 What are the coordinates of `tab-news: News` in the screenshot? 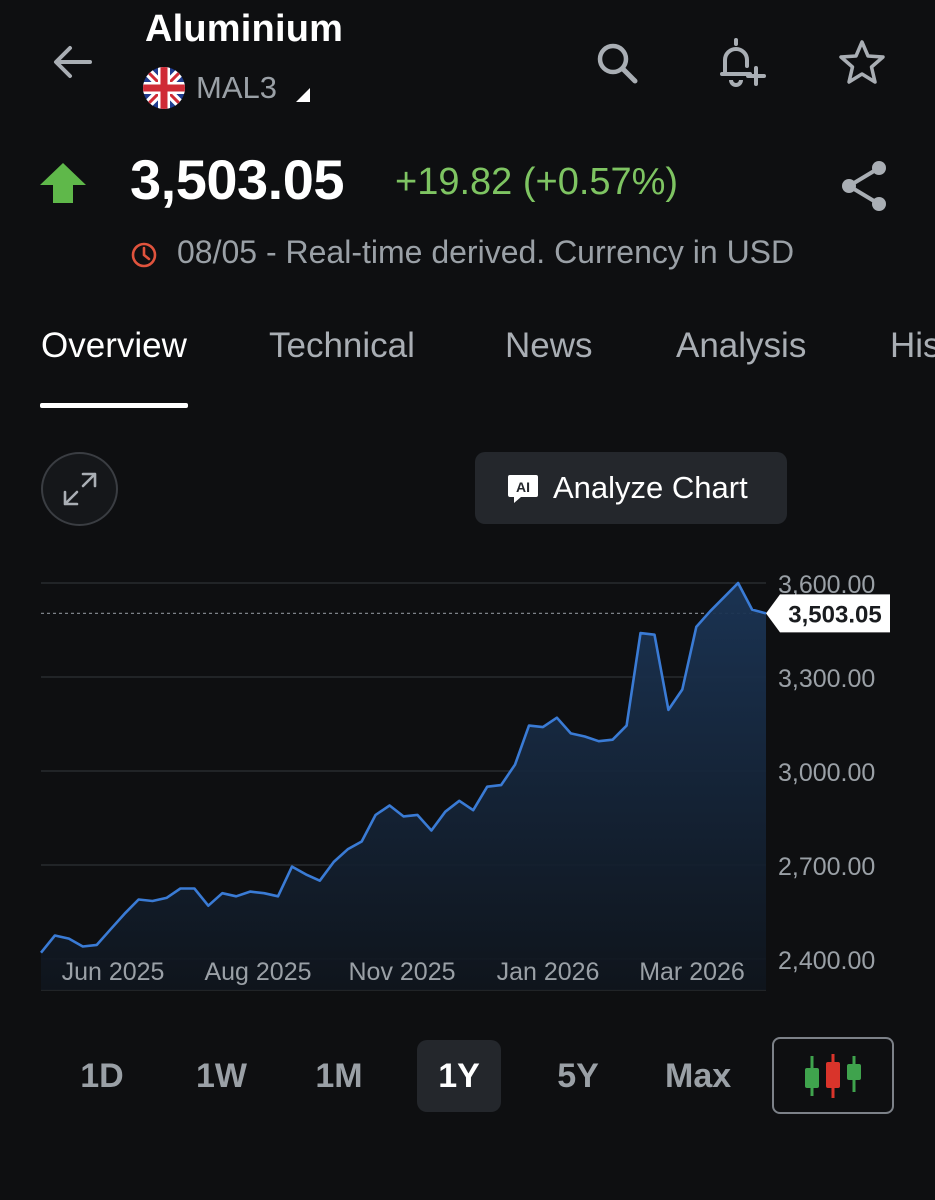 It's located at (549, 346).